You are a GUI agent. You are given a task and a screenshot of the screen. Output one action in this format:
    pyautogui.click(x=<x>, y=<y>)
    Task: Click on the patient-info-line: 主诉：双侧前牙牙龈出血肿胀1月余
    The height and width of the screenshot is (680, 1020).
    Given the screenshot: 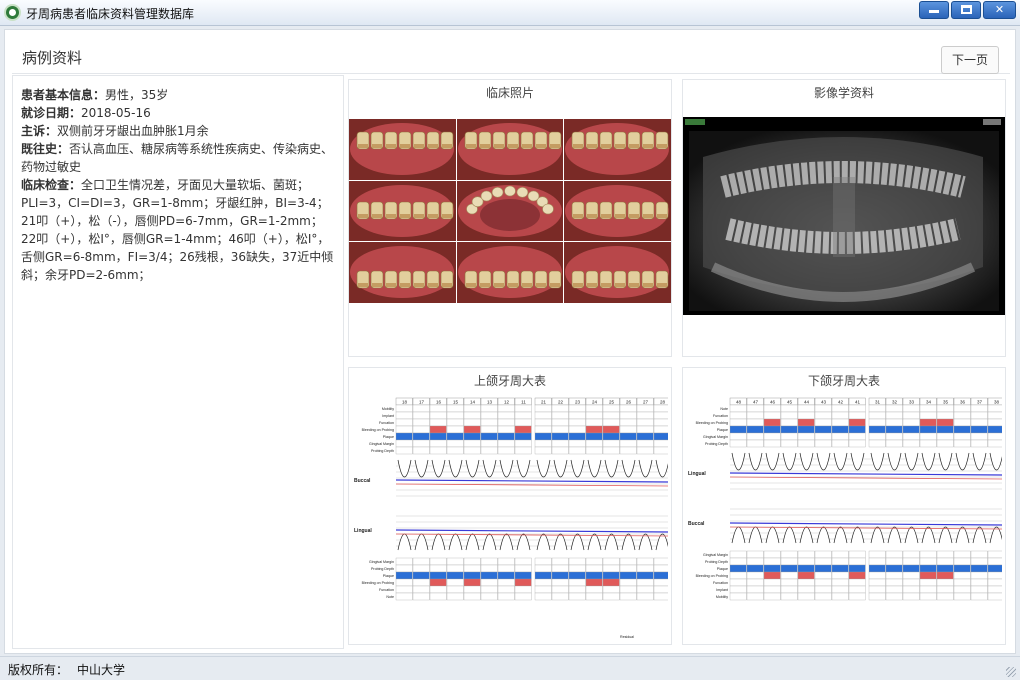 What is the action you would take?
    pyautogui.click(x=178, y=131)
    